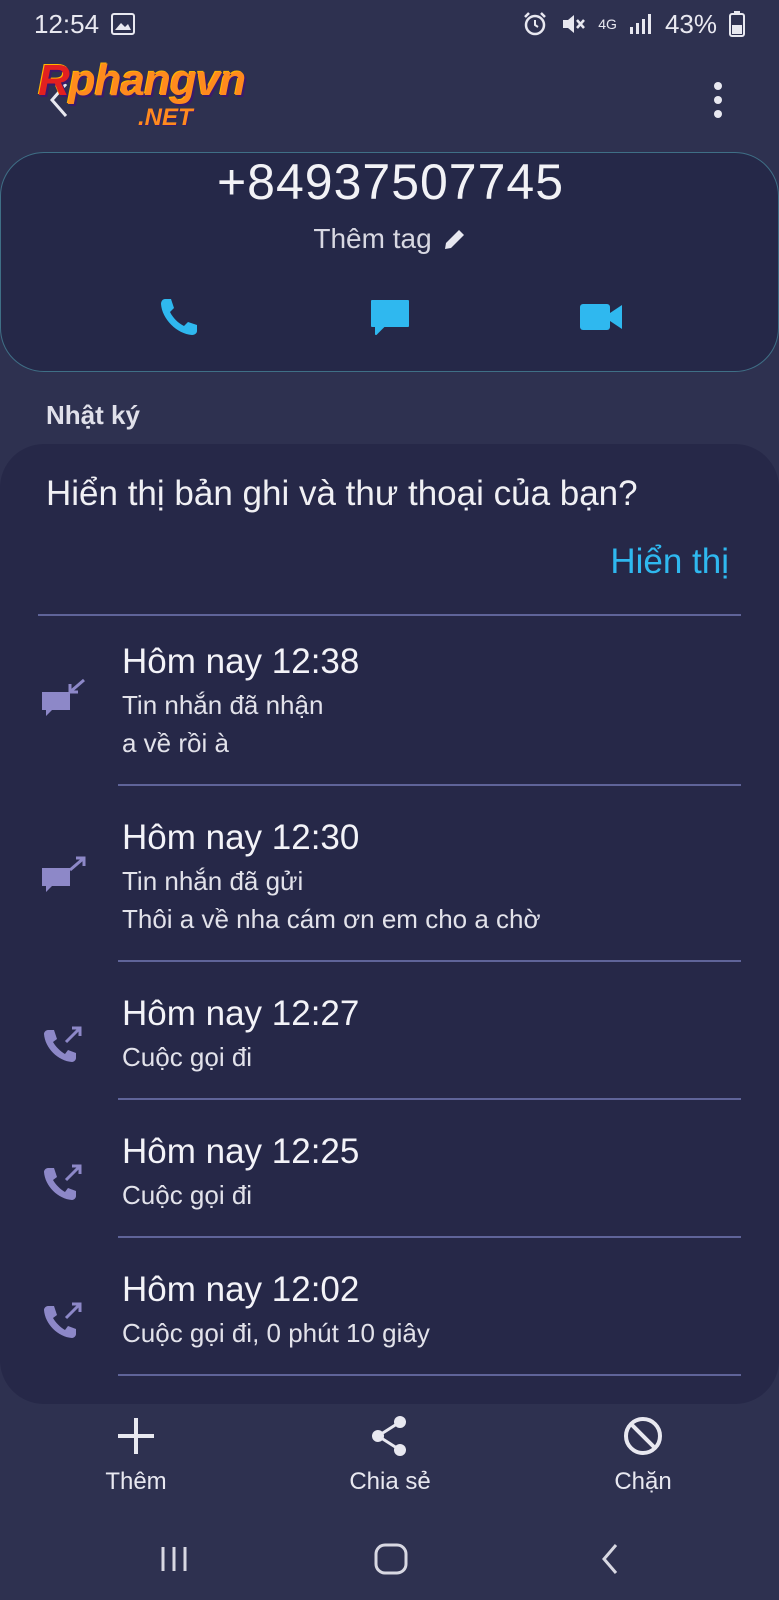 Image resolution: width=779 pixels, height=1600 pixels. I want to click on more-options-icon, so click(718, 100).